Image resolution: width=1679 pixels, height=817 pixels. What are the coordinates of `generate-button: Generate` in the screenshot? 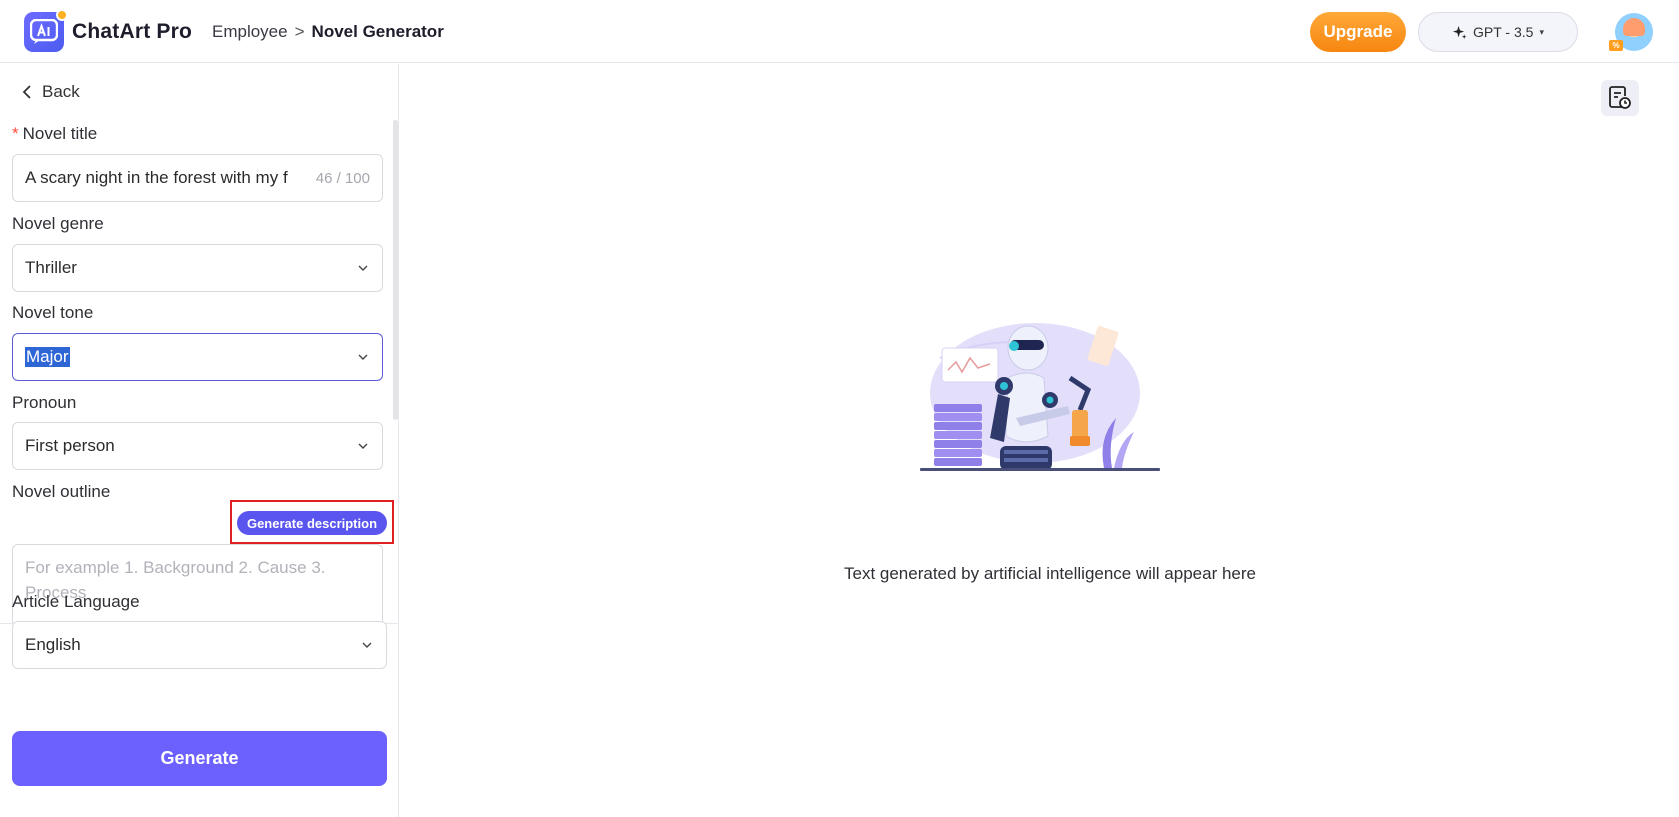 It's located at (199, 758).